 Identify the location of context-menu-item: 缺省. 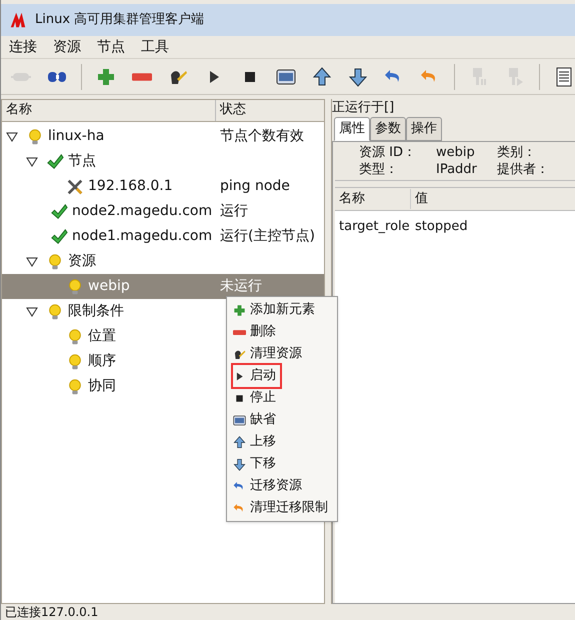
(256, 420).